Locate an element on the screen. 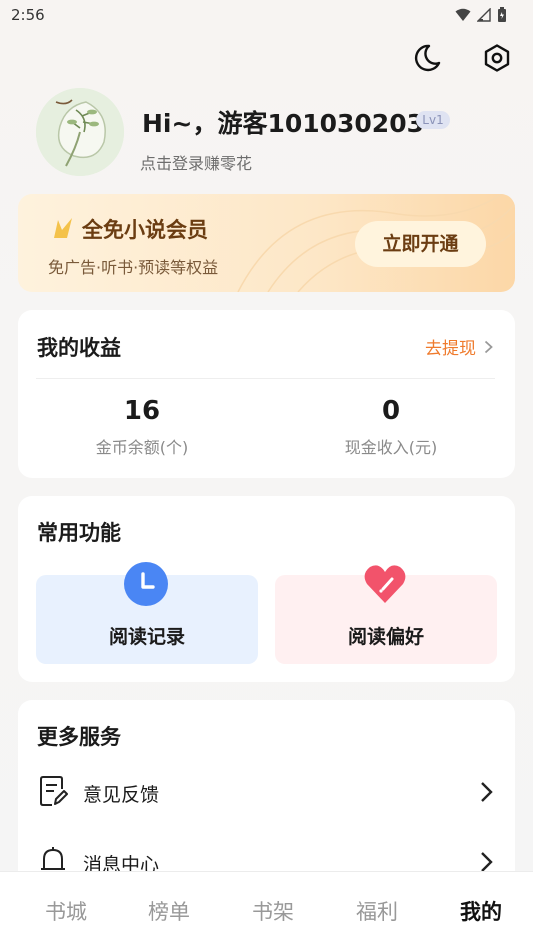  avatar-illustration-icon is located at coordinates (80, 132).